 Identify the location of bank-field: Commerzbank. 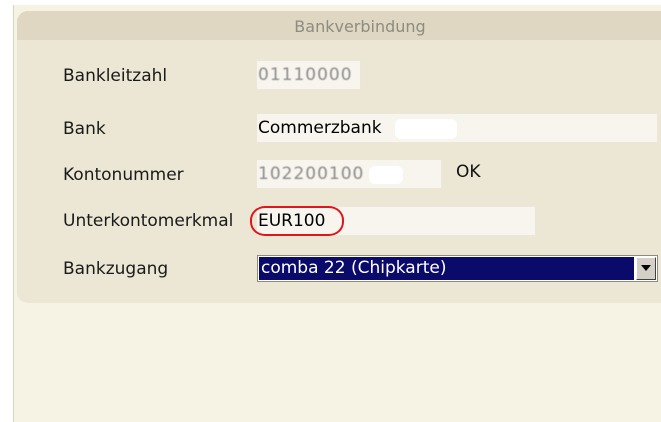
(457, 128).